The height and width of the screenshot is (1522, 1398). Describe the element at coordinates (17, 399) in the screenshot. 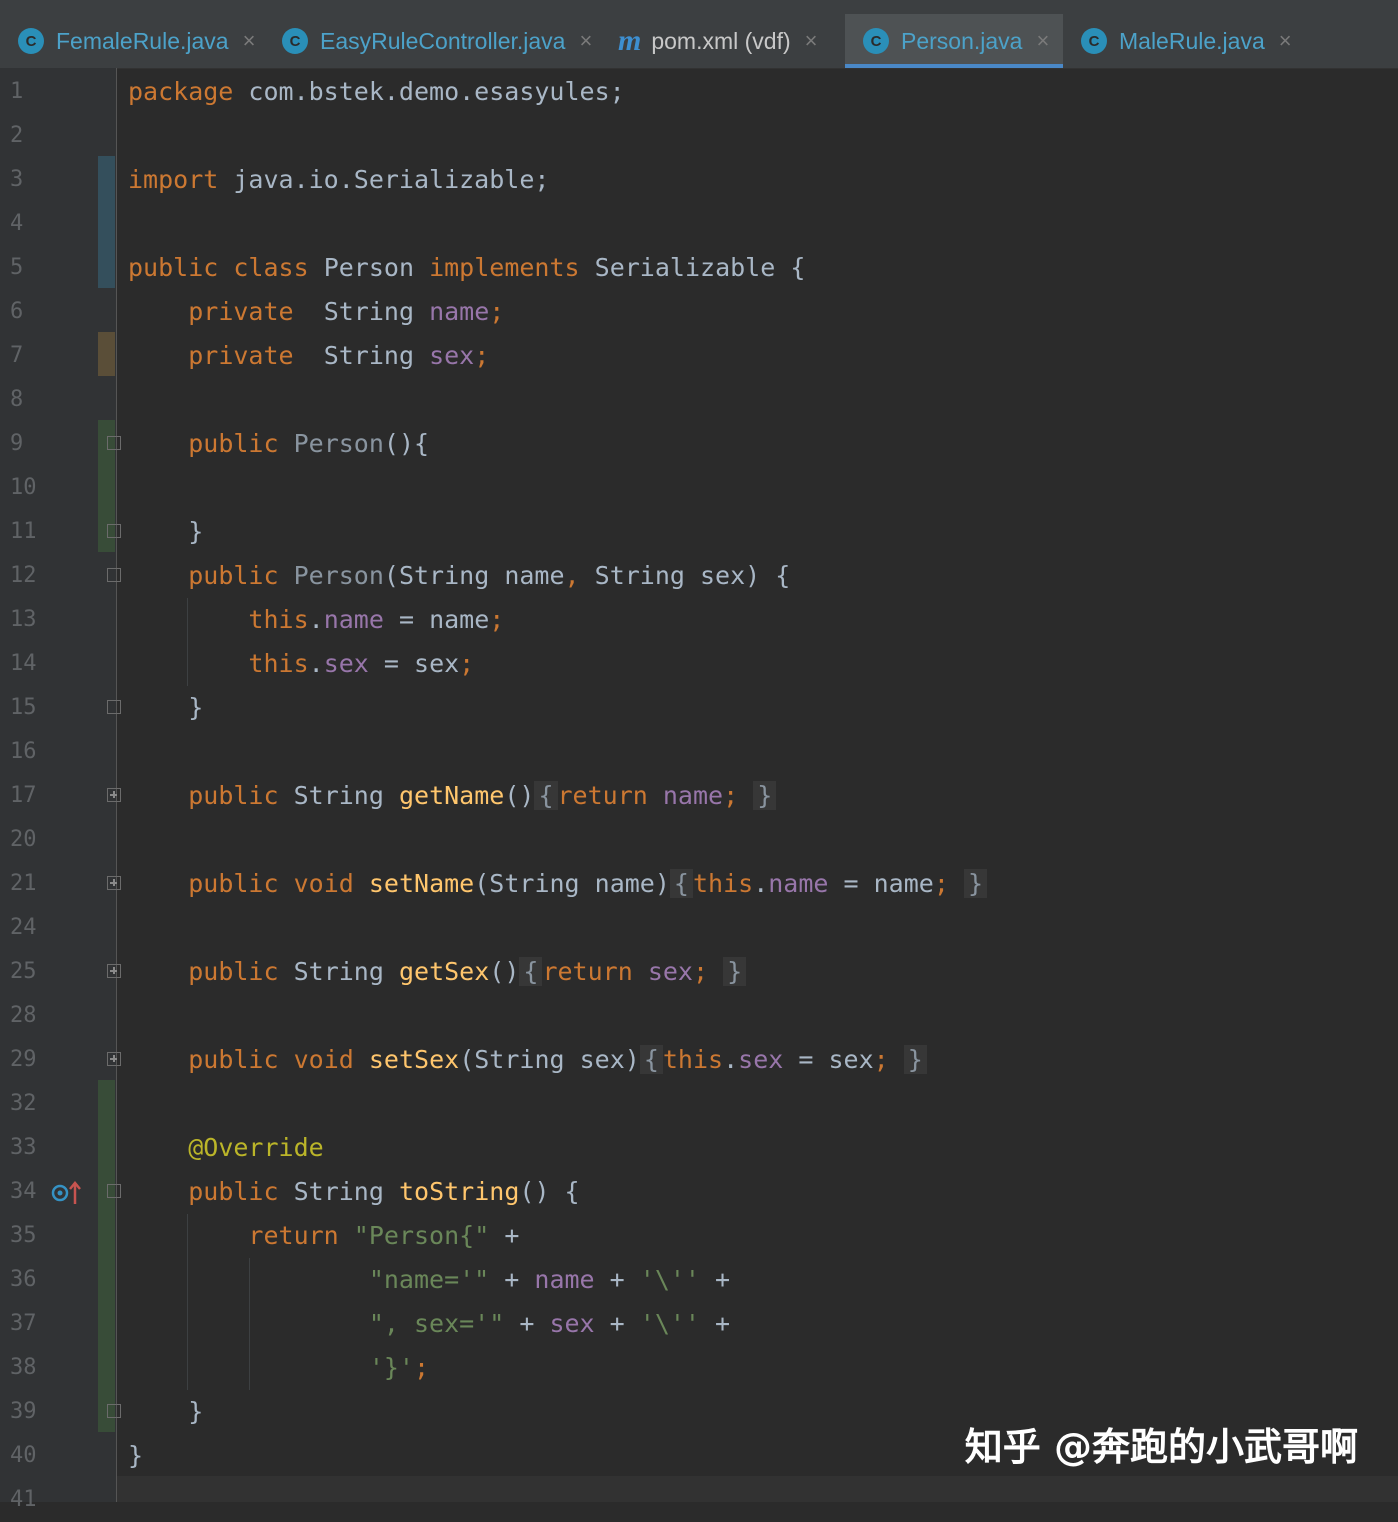

I see `line-number: 8` at that location.